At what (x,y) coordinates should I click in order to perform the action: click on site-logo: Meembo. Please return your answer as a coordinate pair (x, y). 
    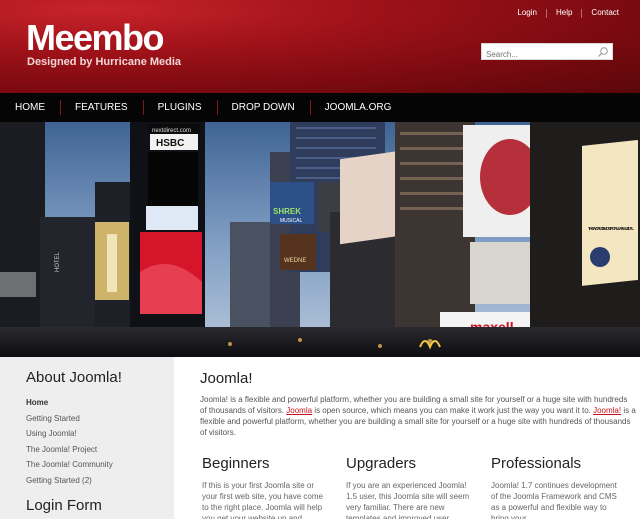
    Looking at the image, I should click on (95, 38).